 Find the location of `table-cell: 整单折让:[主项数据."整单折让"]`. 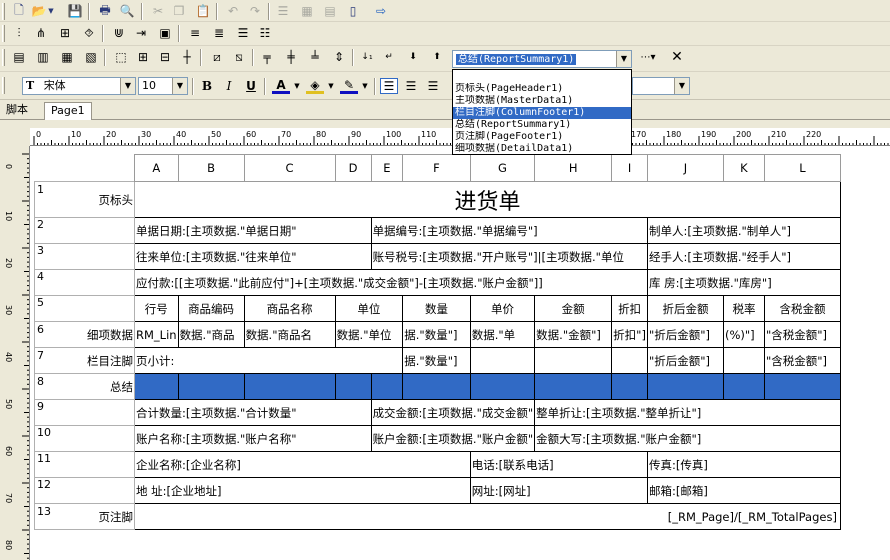

table-cell: 整单折让:[主项数据."整单折让"] is located at coordinates (688, 413).